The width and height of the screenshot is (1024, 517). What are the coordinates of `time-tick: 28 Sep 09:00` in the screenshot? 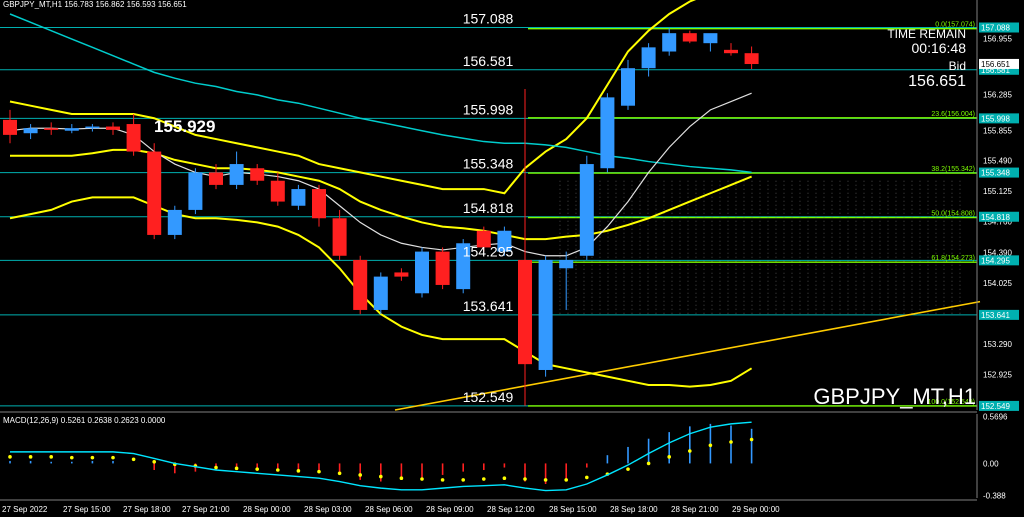 It's located at (450, 509).